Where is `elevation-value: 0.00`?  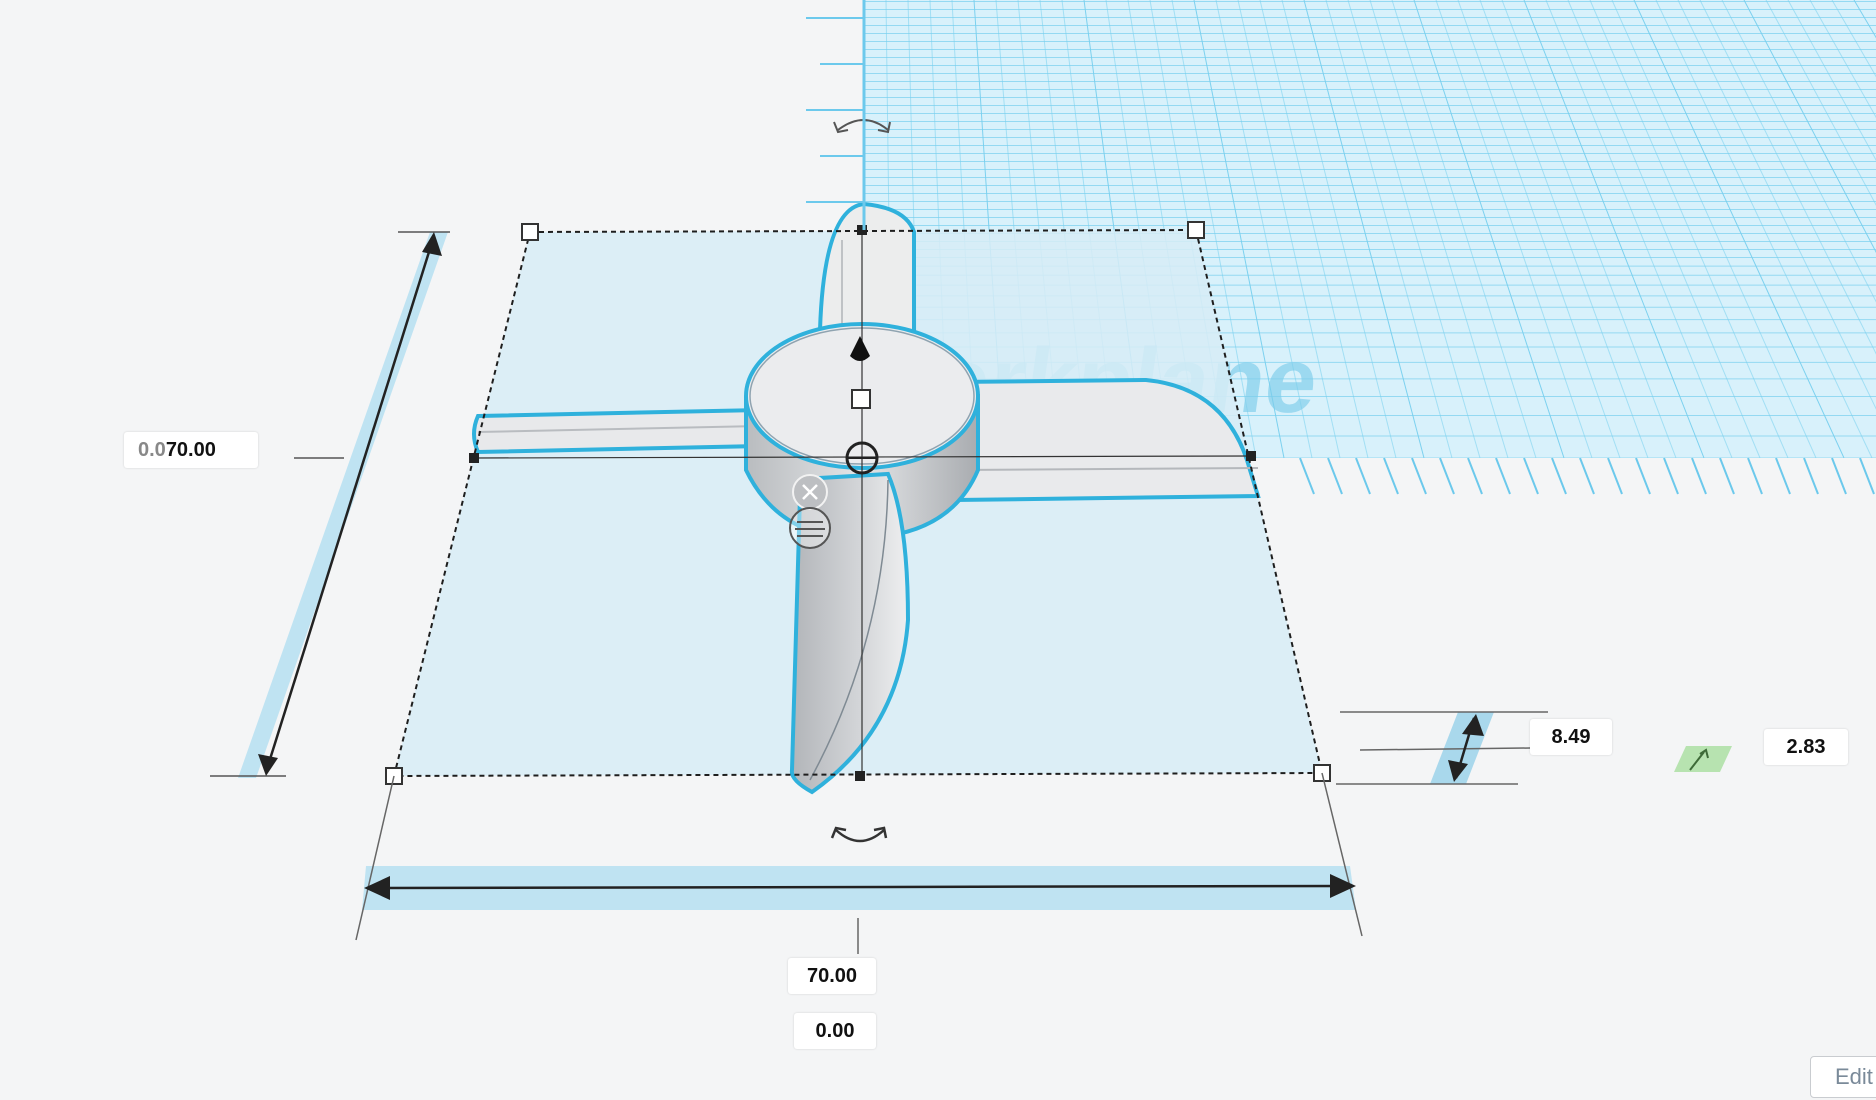 elevation-value: 0.00 is located at coordinates (835, 1030).